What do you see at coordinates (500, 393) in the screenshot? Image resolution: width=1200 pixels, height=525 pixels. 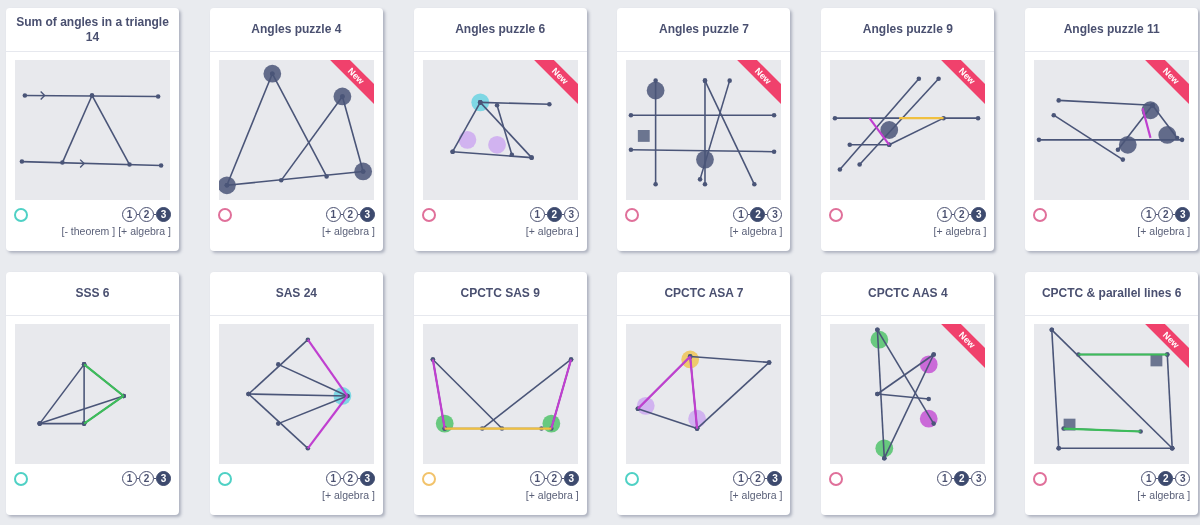 I see `problem-card: CPCTC SAS 9 1 2 3 [+ algebra ]` at bounding box center [500, 393].